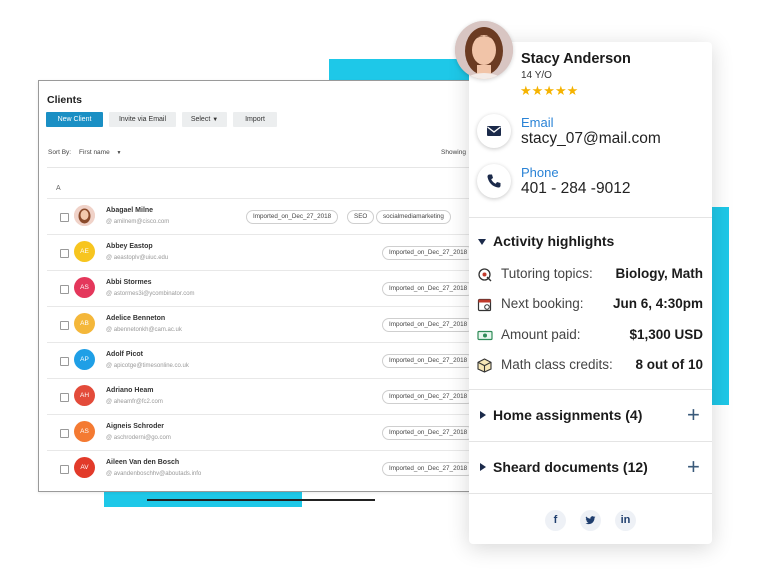 The image size is (768, 578). What do you see at coordinates (142, 119) in the screenshot?
I see `invite-email-button: Invite via Email` at bounding box center [142, 119].